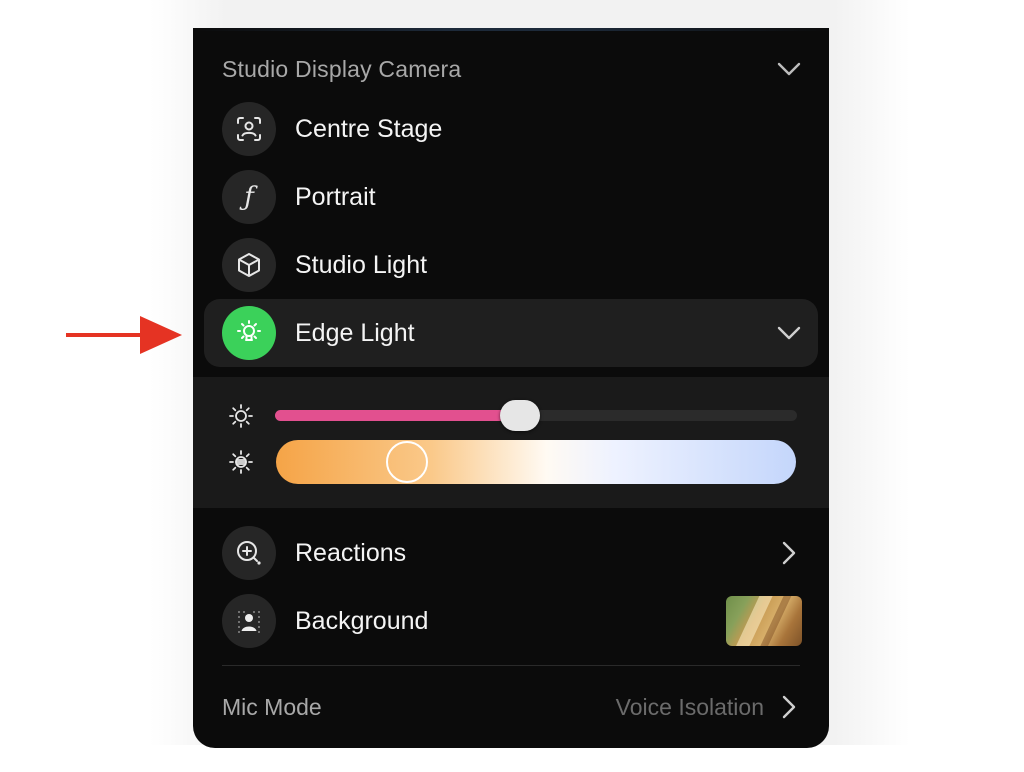  What do you see at coordinates (249, 333) in the screenshot?
I see `edge-light-icon` at bounding box center [249, 333].